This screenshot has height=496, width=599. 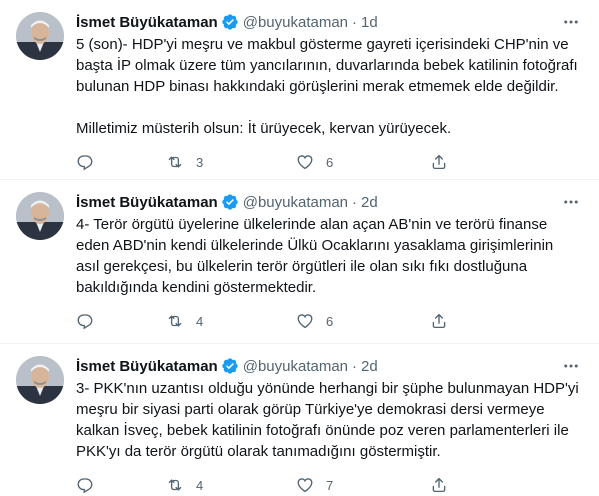 I want to click on tweet-actions: 3 6, so click(x=329, y=162).